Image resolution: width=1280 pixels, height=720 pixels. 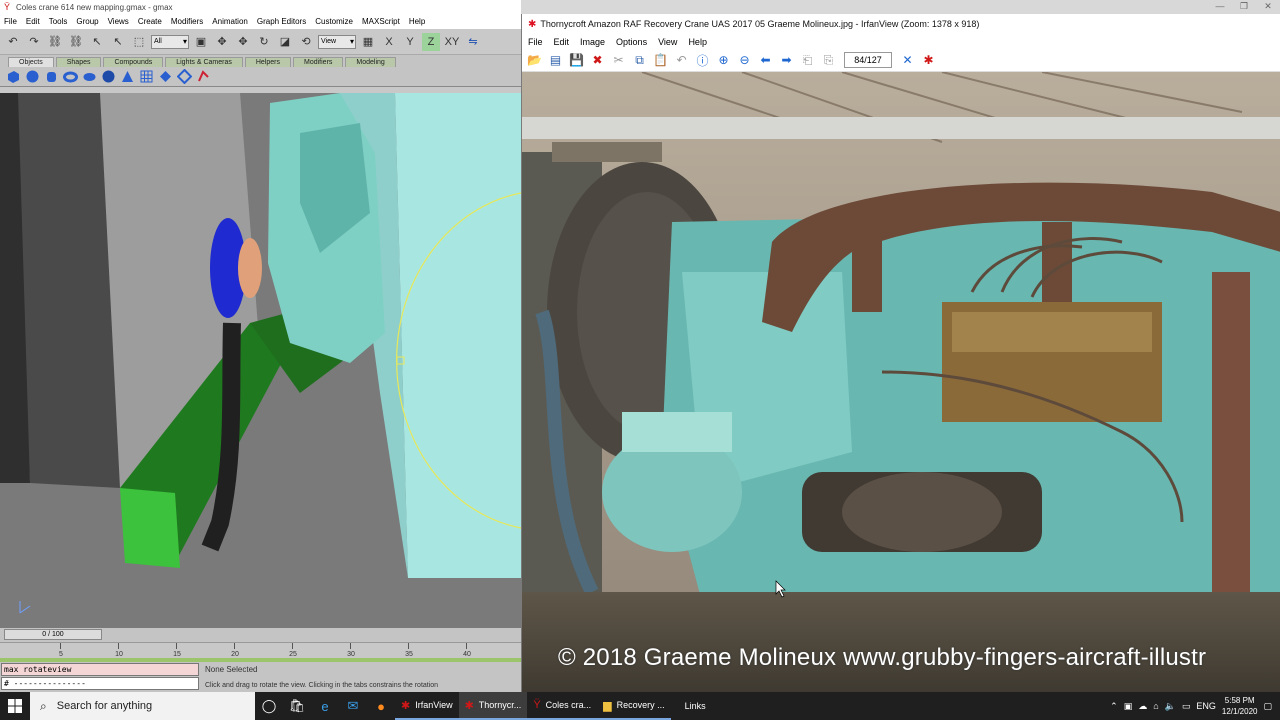 What do you see at coordinates (31, 62) in the screenshot?
I see `tab-objects: Objects` at bounding box center [31, 62].